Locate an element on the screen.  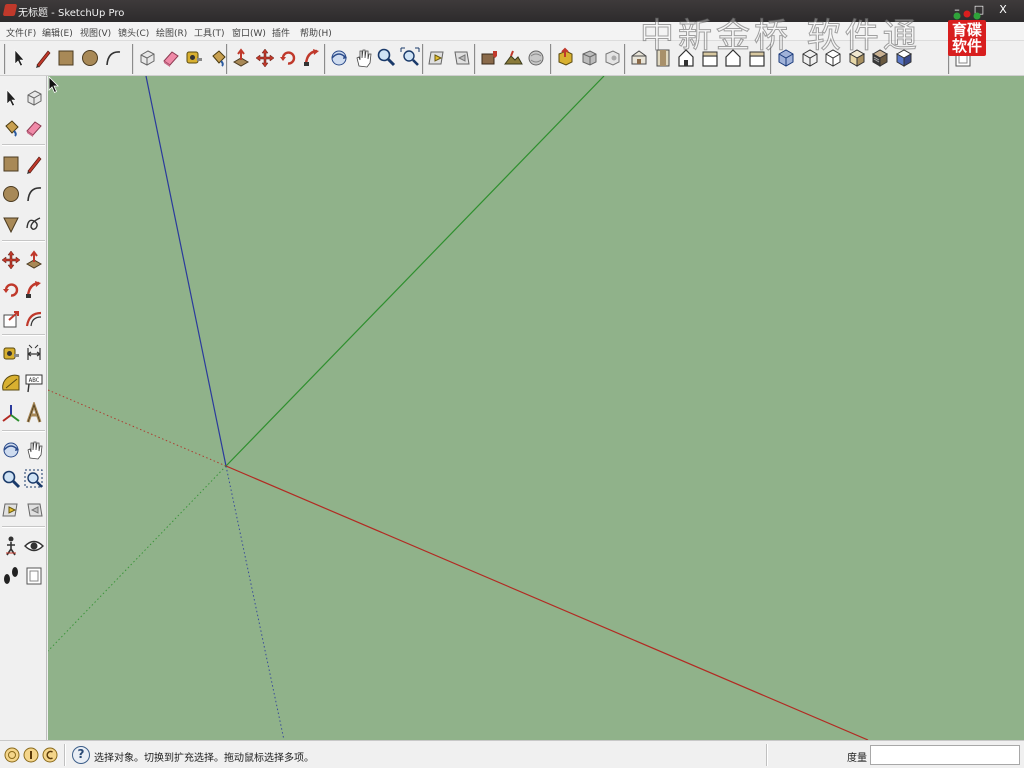
mouse-cursor-icon is located at coordinates (53, 85).